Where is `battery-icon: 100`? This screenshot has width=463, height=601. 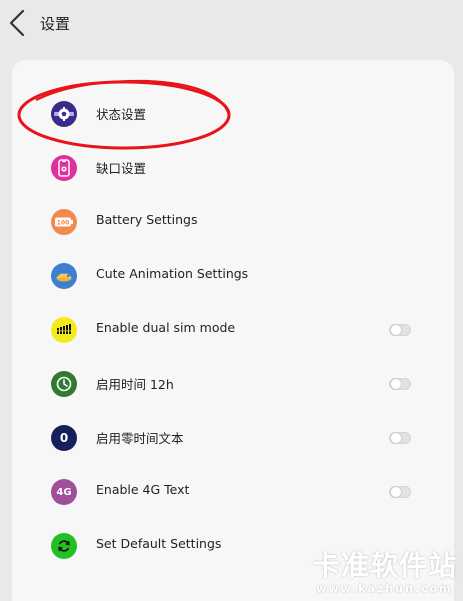 battery-icon: 100 is located at coordinates (64, 222).